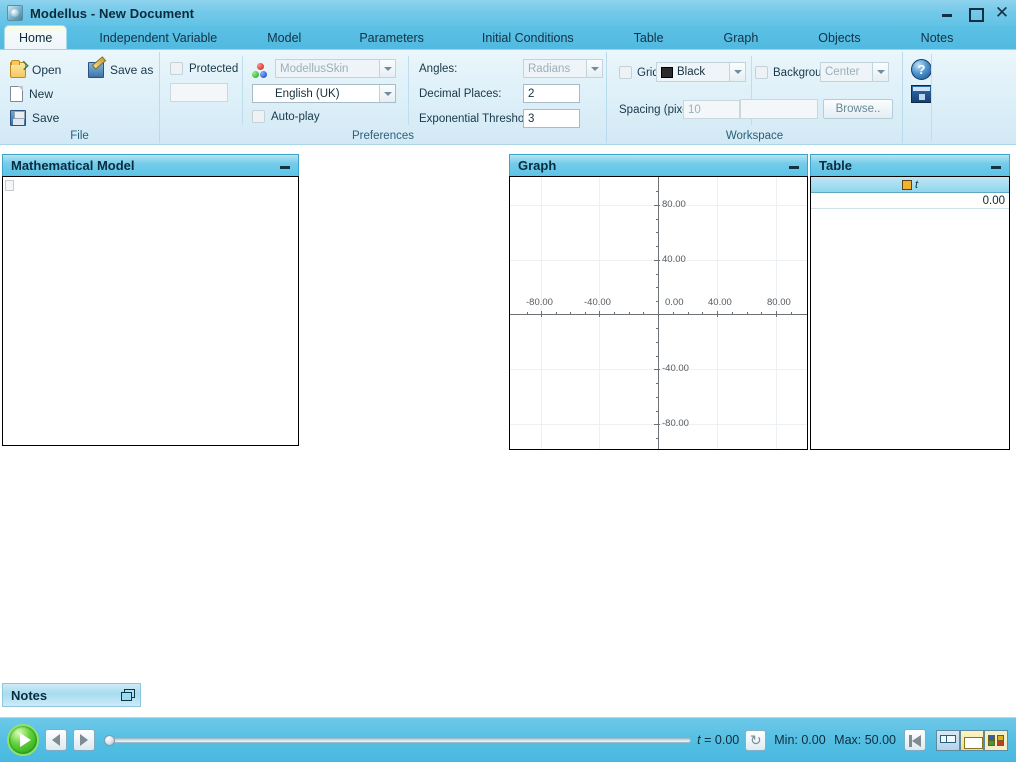  I want to click on file-explorer-icon, so click(972, 740).